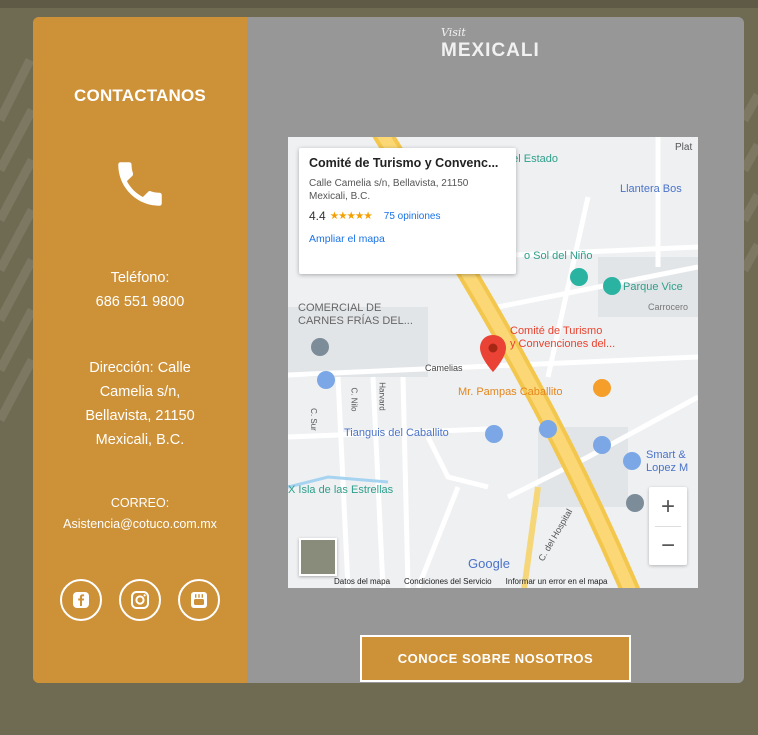 The width and height of the screenshot is (758, 735). Describe the element at coordinates (379, 4) in the screenshot. I see `top-frame` at that location.